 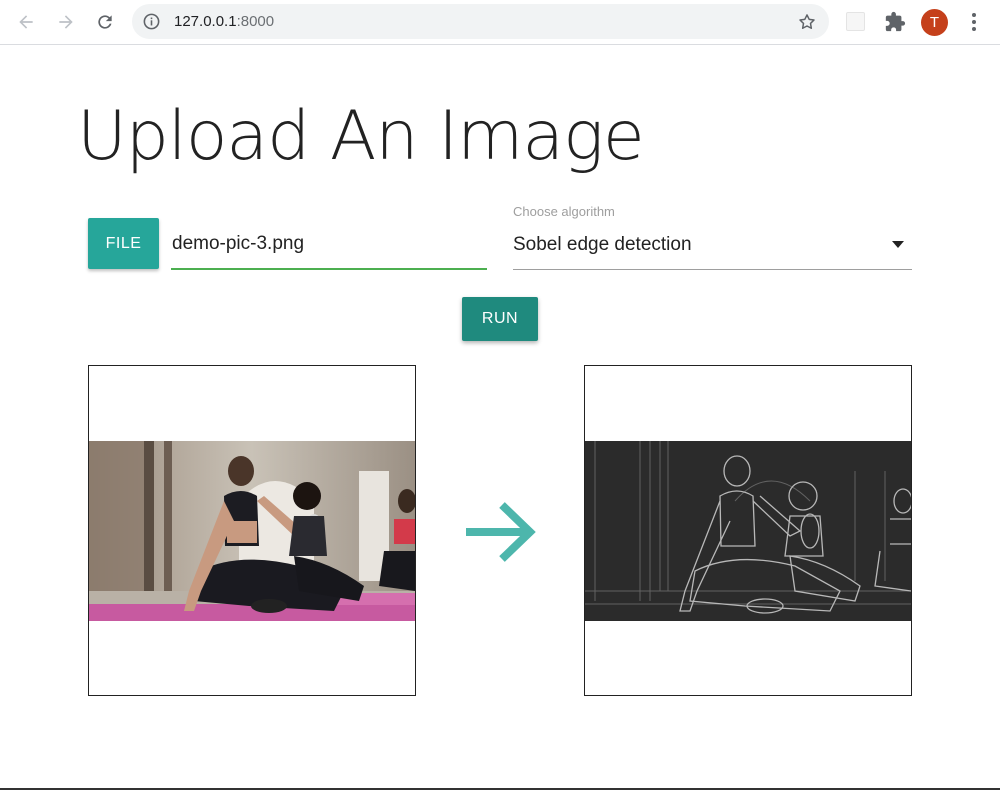 What do you see at coordinates (205, 21) in the screenshot?
I see `url-host: 127.0.0.1` at bounding box center [205, 21].